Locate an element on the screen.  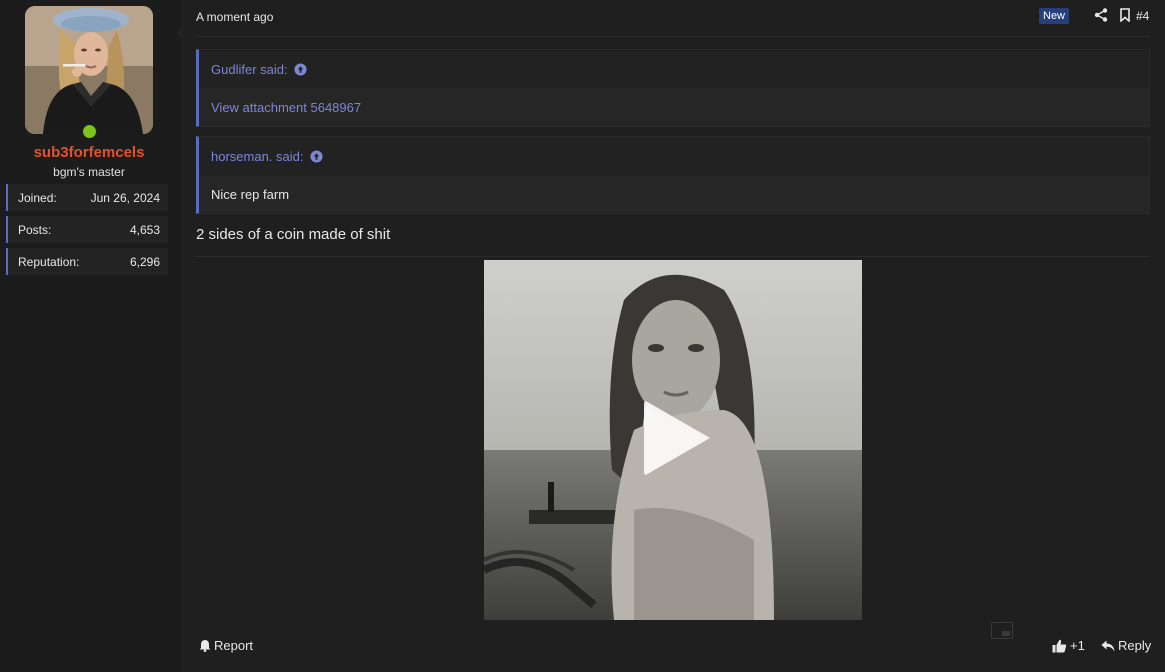
divider is located at coordinates (673, 256).